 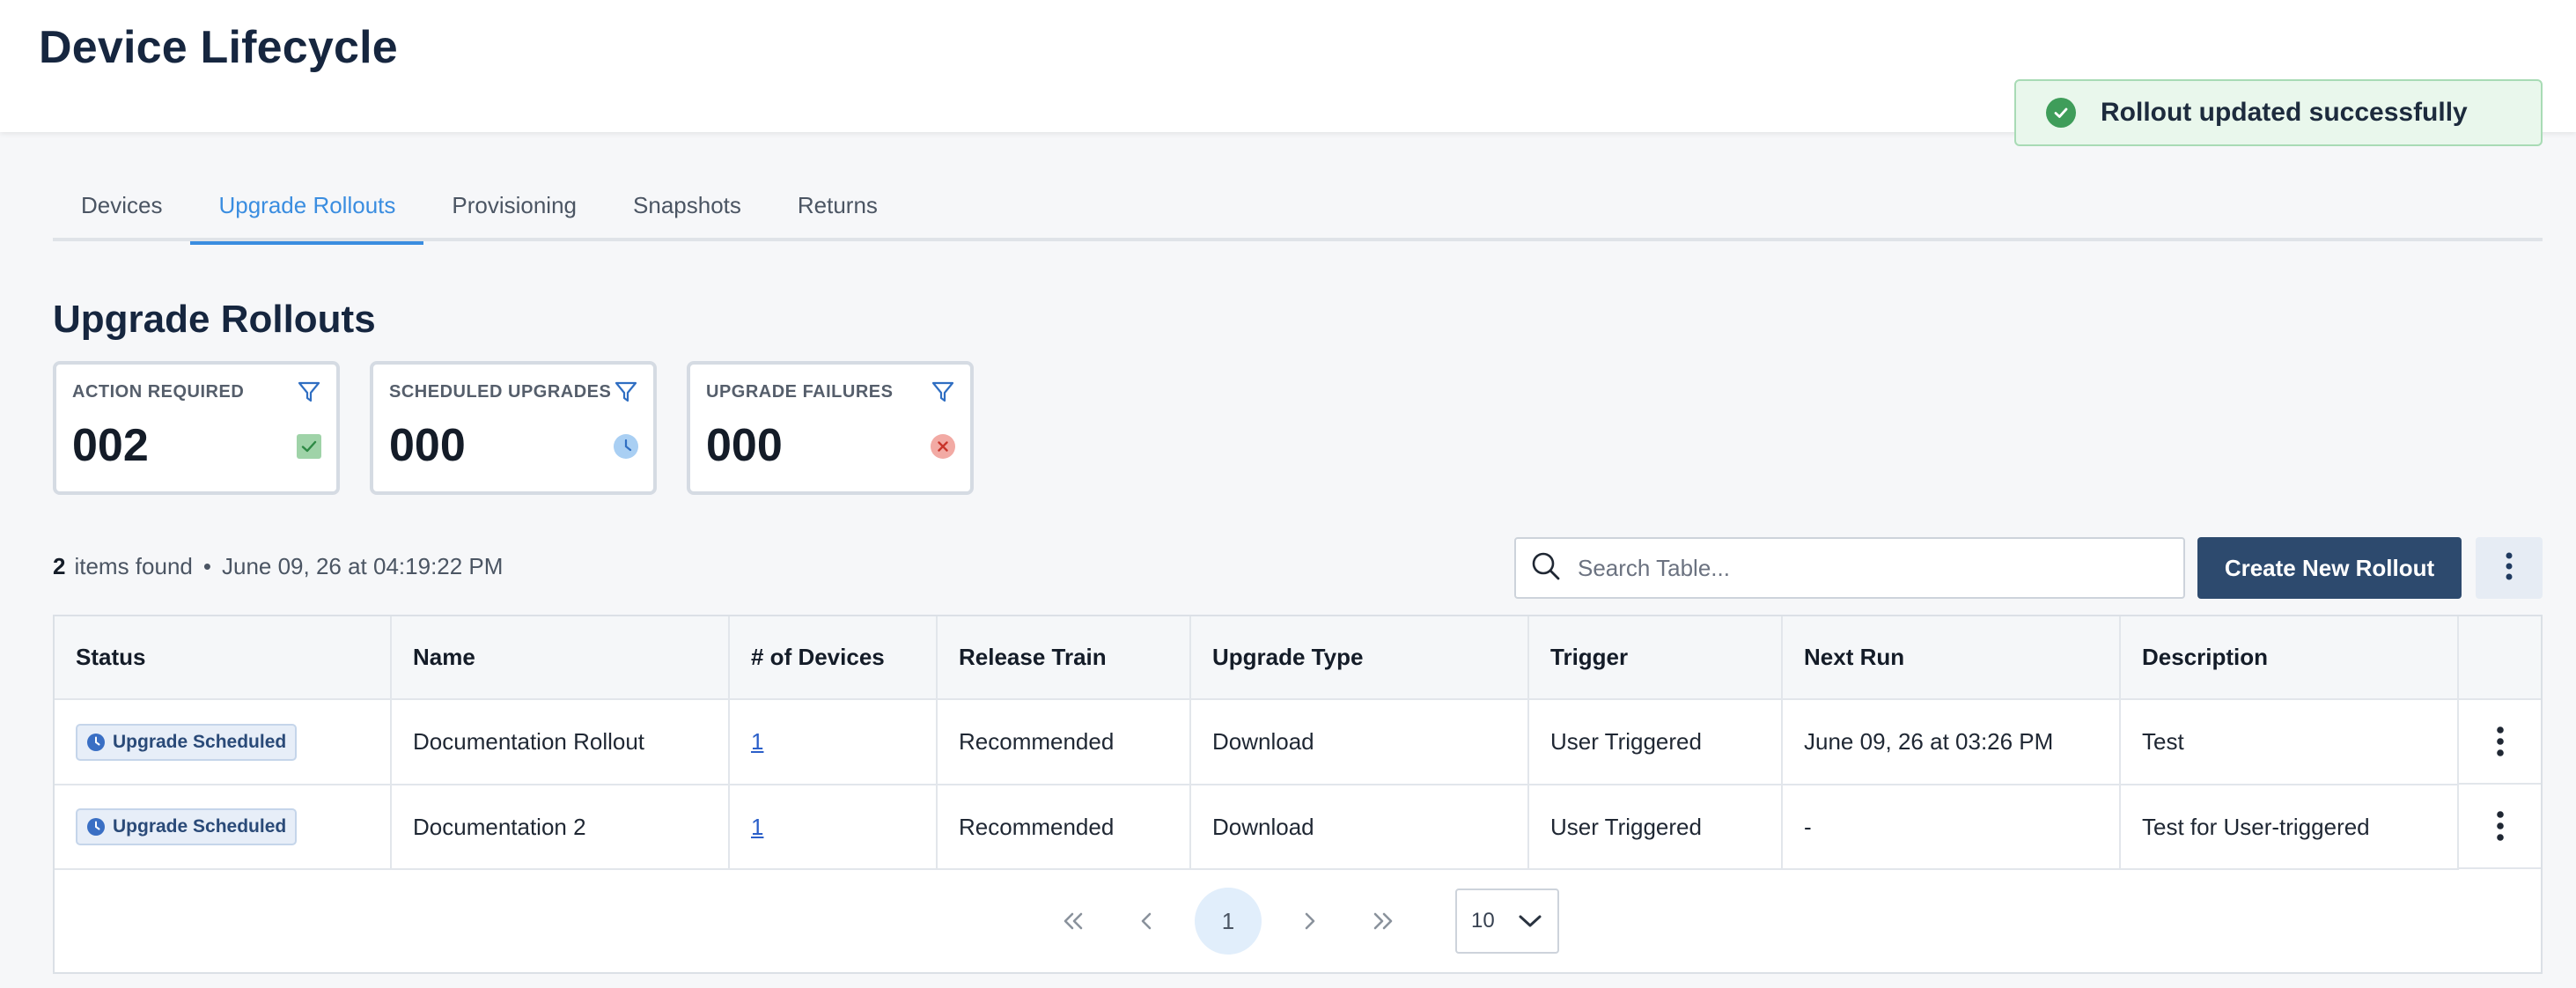 I want to click on name-cell: Documentation Rollout, so click(x=561, y=742).